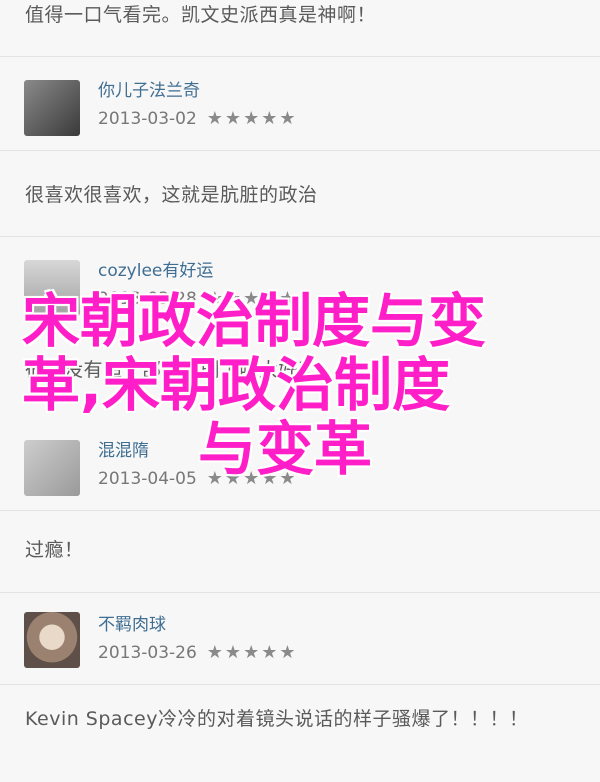 The height and width of the screenshot is (782, 600). I want to click on username: cozylee有好运, so click(155, 268).